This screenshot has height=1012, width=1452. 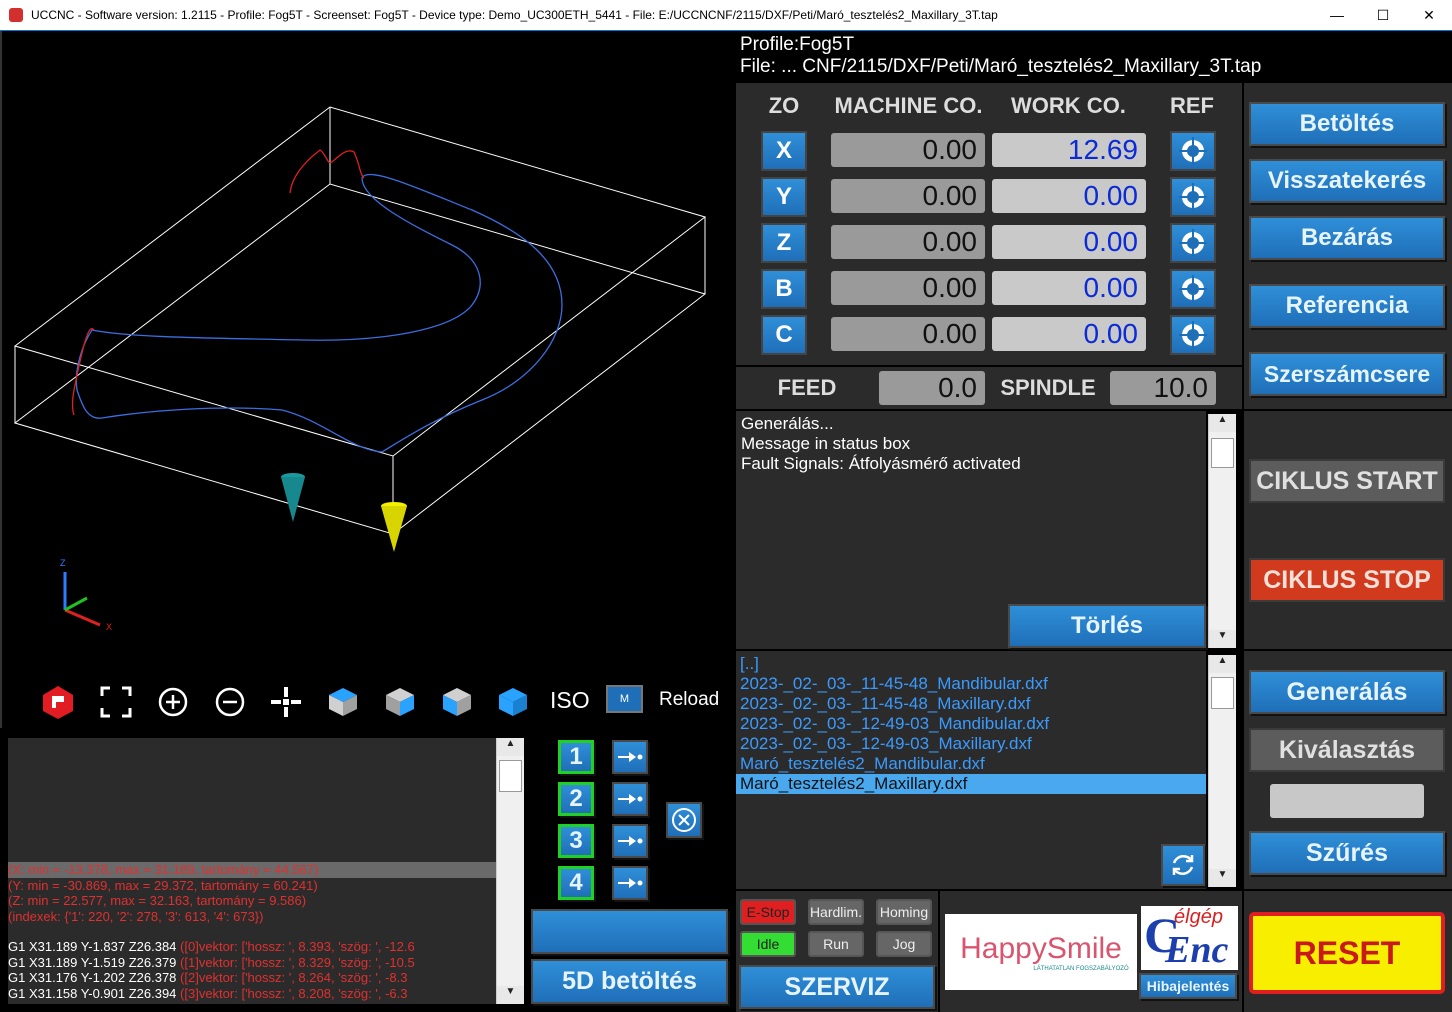 What do you see at coordinates (58, 702) in the screenshot?
I see `app-logo-icon` at bounding box center [58, 702].